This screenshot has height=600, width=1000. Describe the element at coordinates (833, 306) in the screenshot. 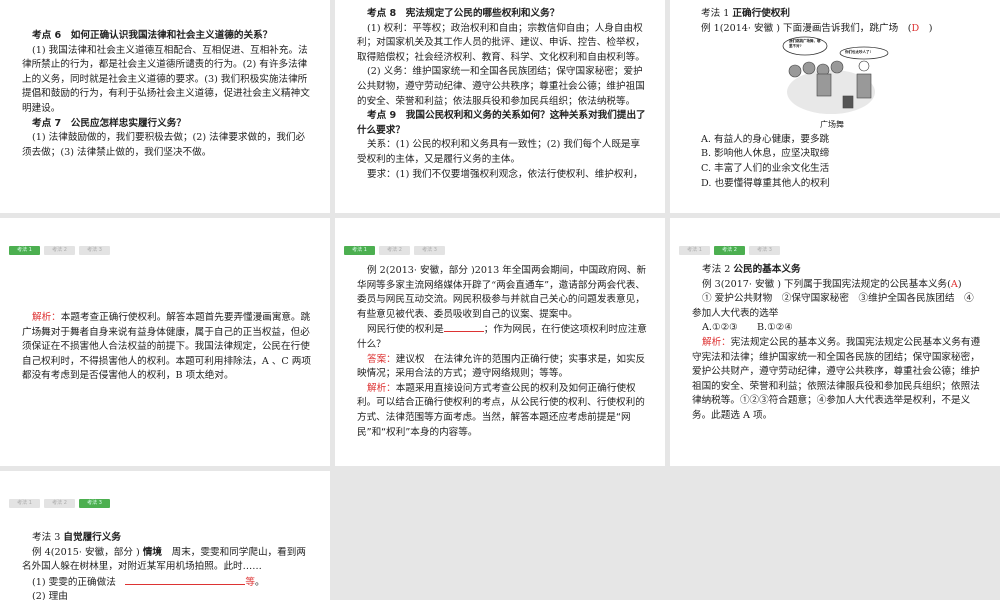

I see `question-items: ① 爱护公共财物 ②保守国家秘密 ③维护全国各民族团结 ④参加人大代表的选举` at that location.